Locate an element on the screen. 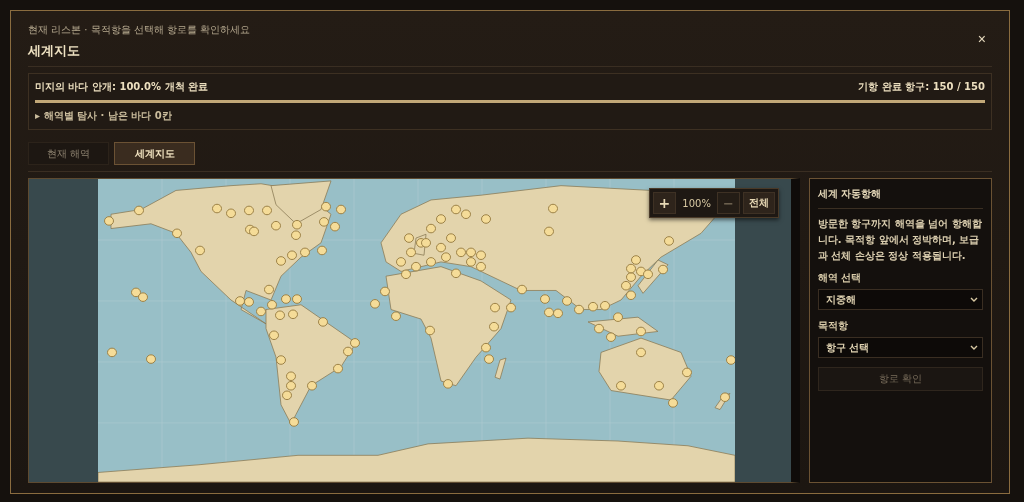  region-select: 지중해 is located at coordinates (900, 299).